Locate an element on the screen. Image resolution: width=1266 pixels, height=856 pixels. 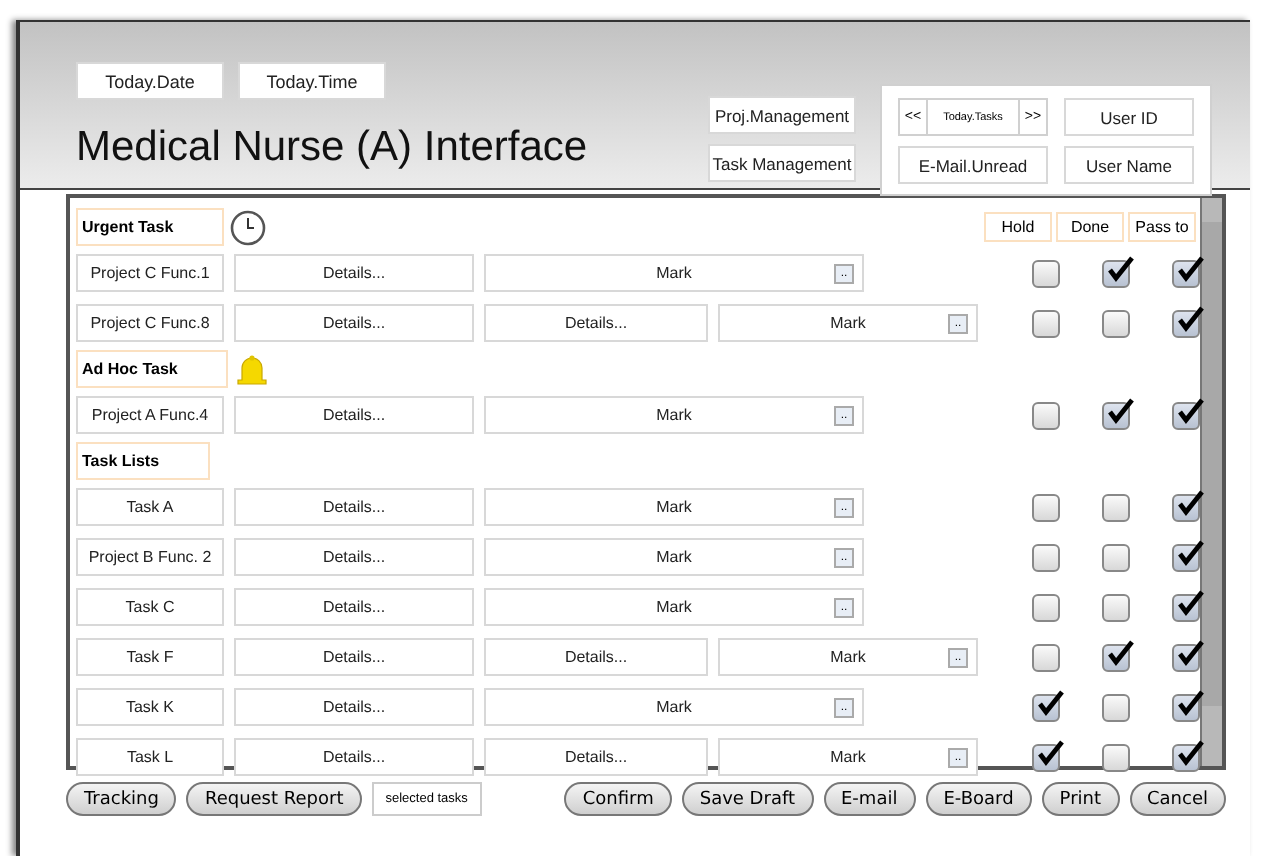
footer-button: Confirm is located at coordinates (618, 799).